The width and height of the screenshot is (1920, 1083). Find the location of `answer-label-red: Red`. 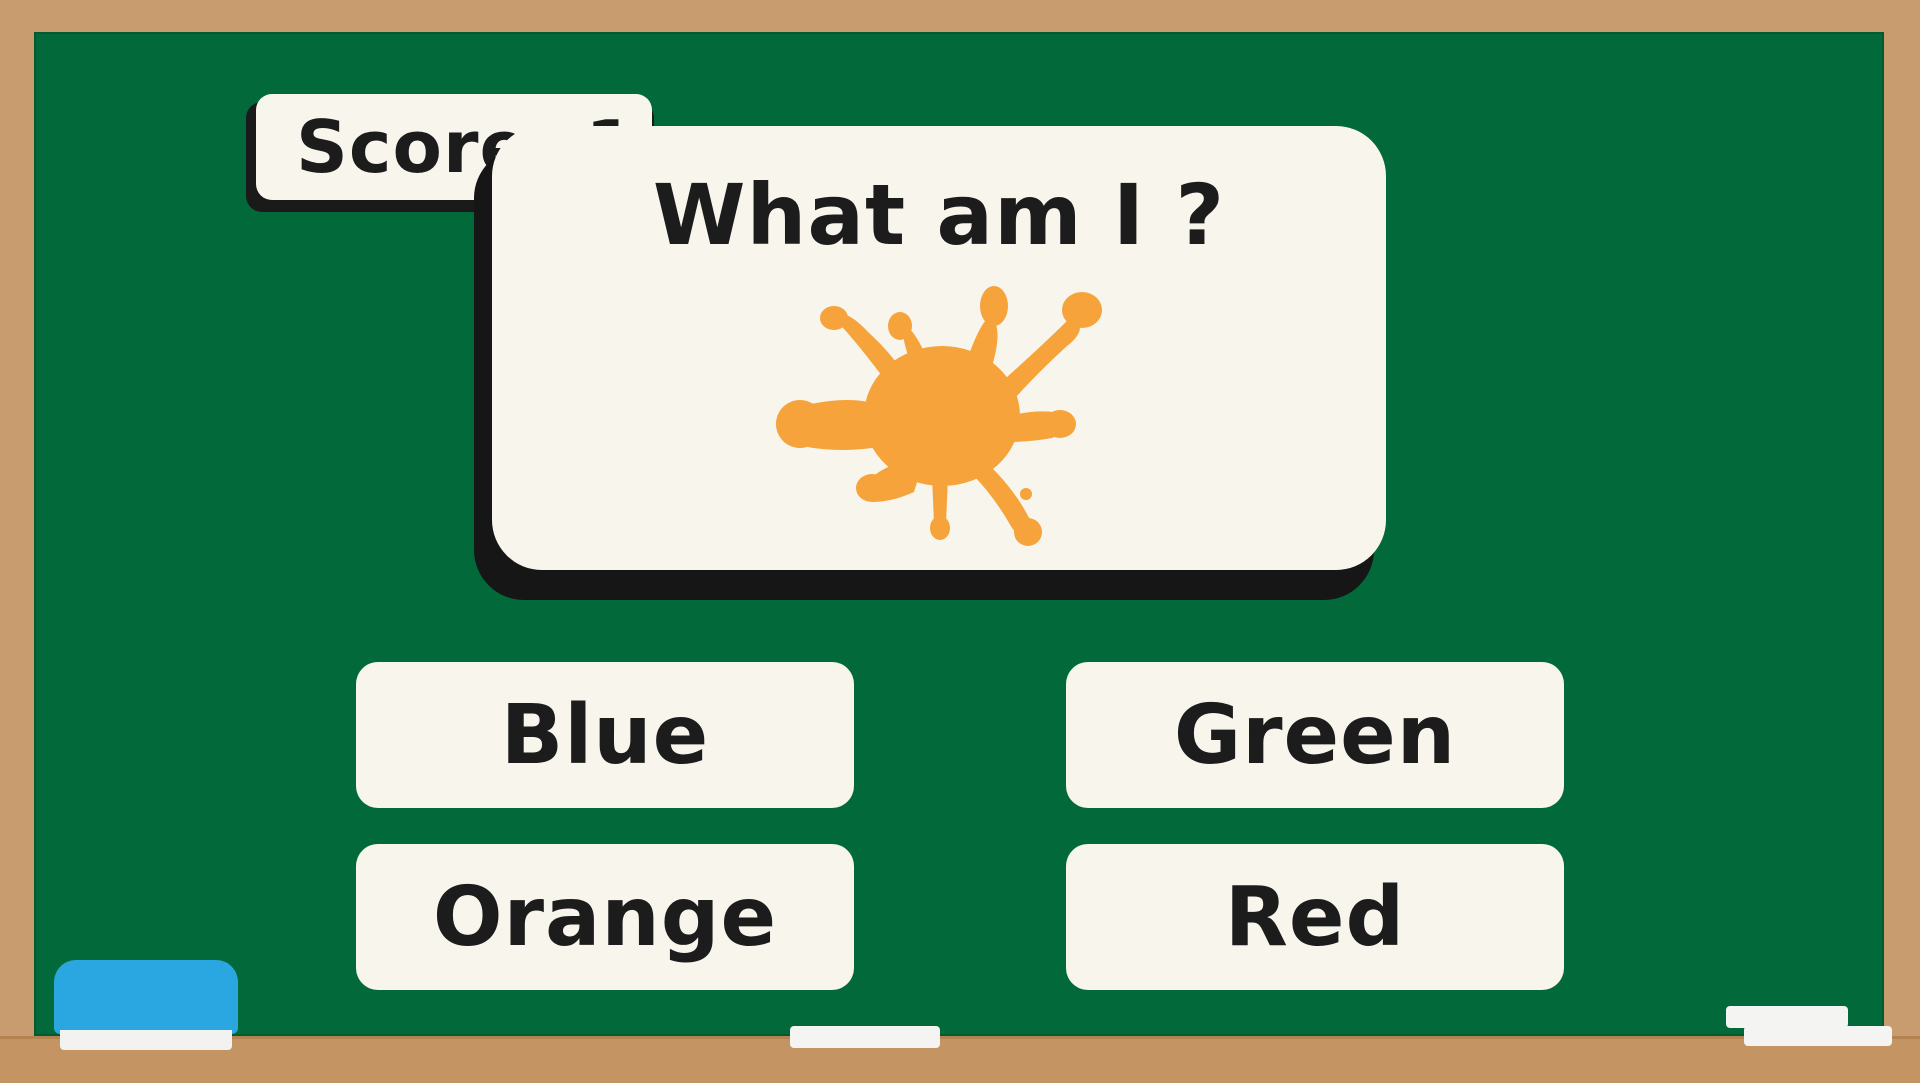

answer-label-red: Red is located at coordinates (1315, 917).